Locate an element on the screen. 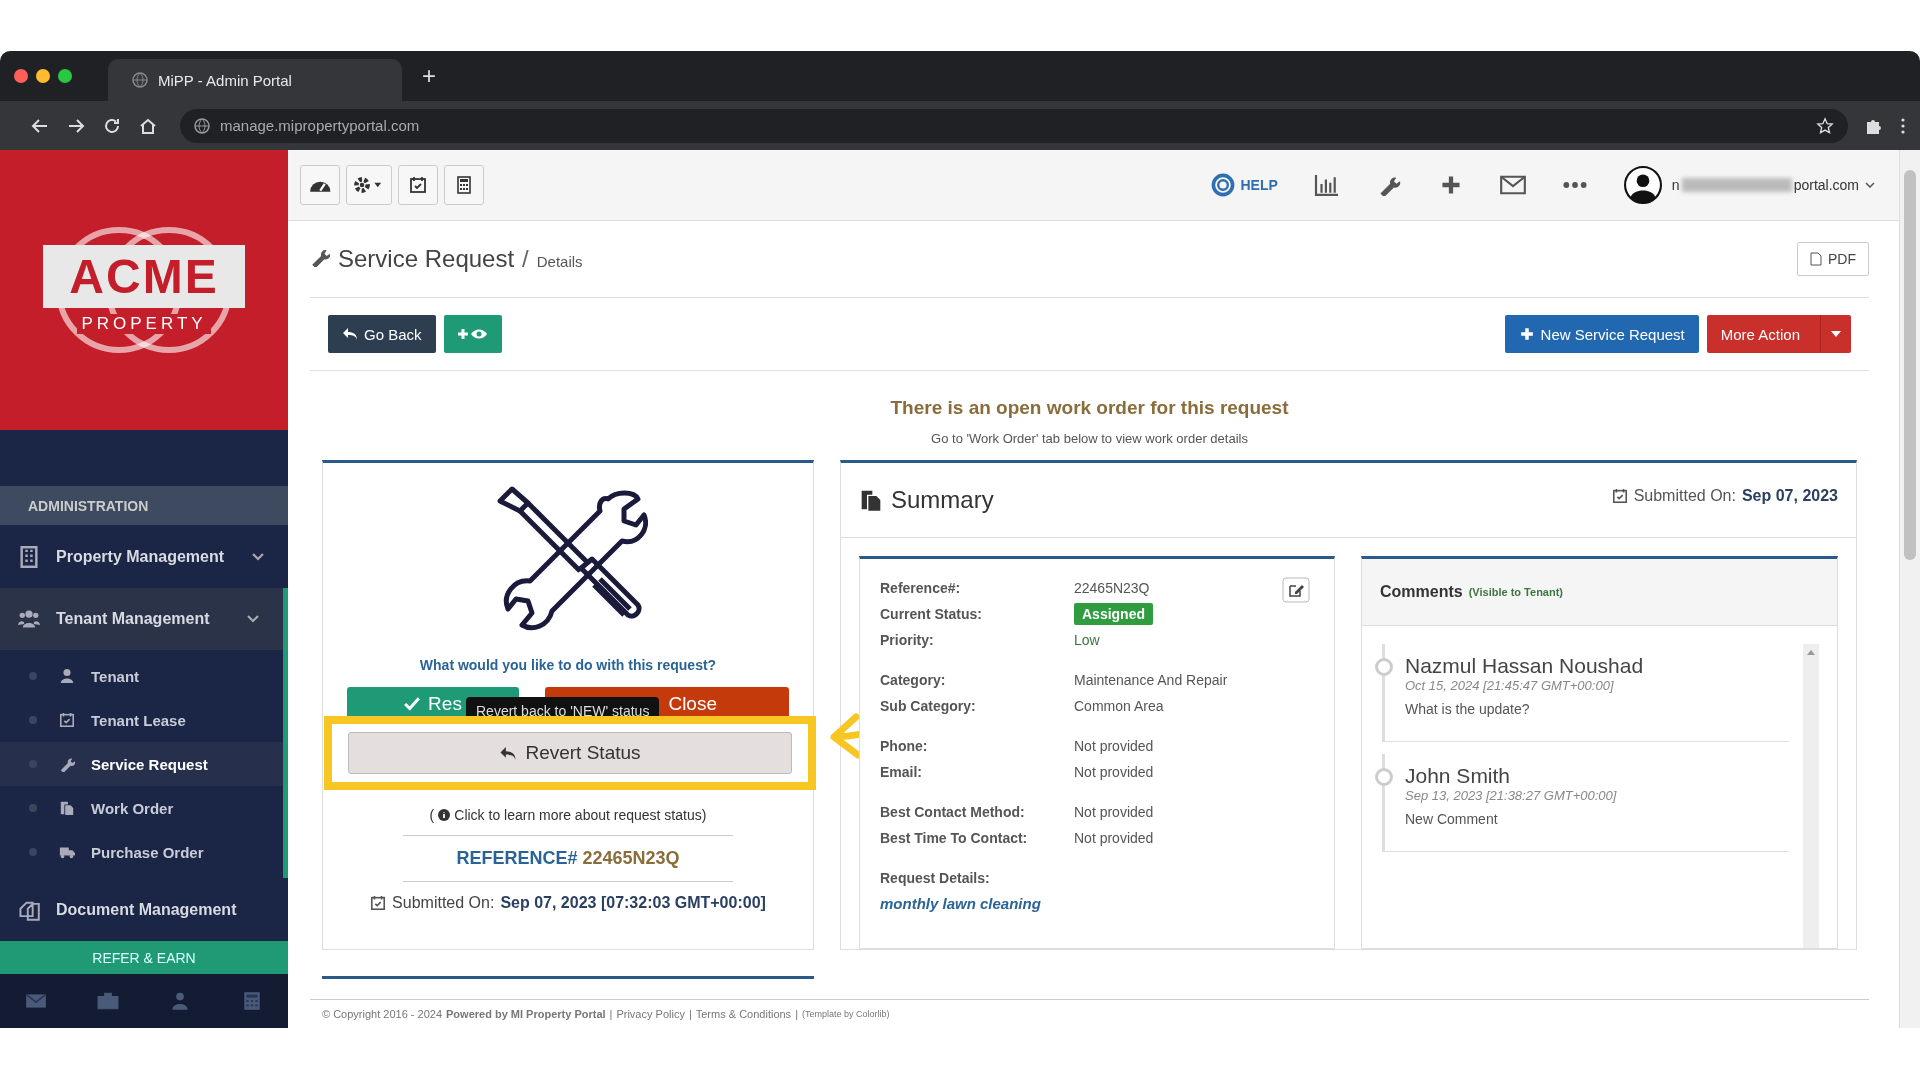 This screenshot has height=1080, width=1920. calculator-button is located at coordinates (463, 185).